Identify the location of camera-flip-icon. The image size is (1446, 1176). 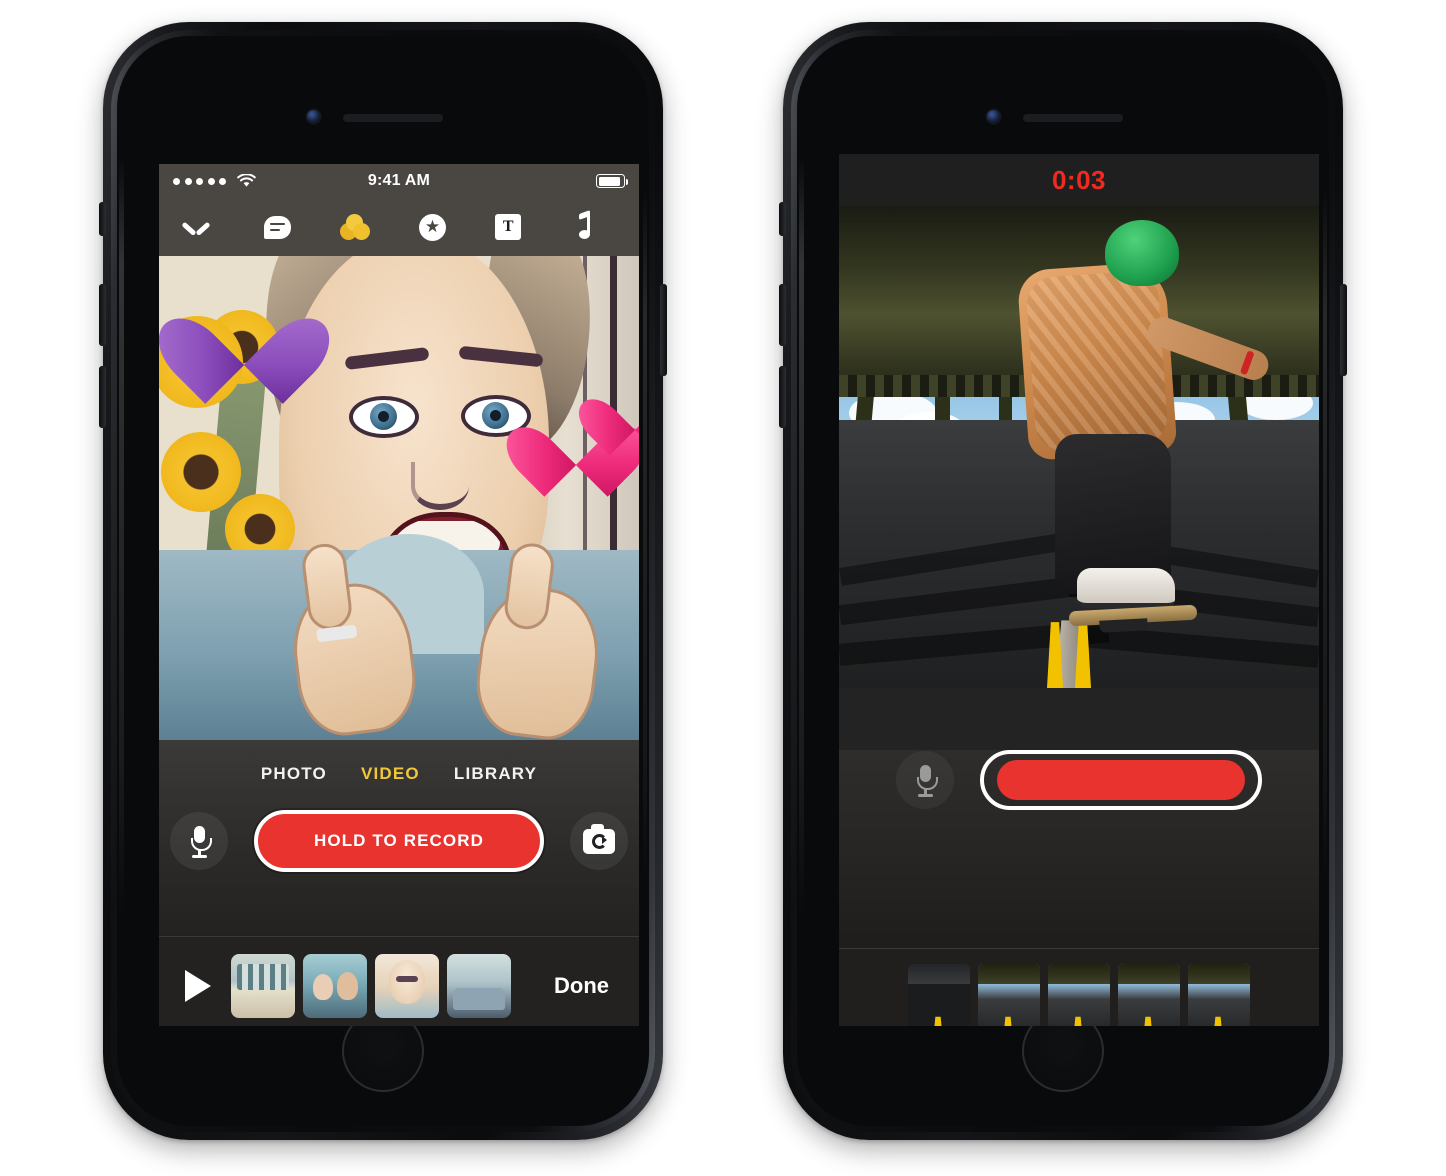
(599, 838).